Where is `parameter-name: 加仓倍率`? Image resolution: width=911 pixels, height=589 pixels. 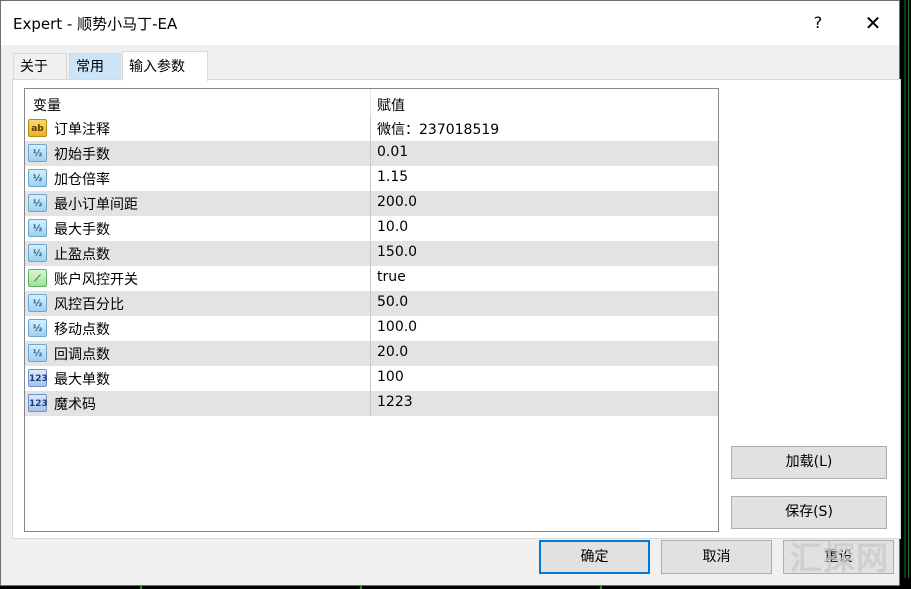 parameter-name: 加仓倍率 is located at coordinates (82, 180).